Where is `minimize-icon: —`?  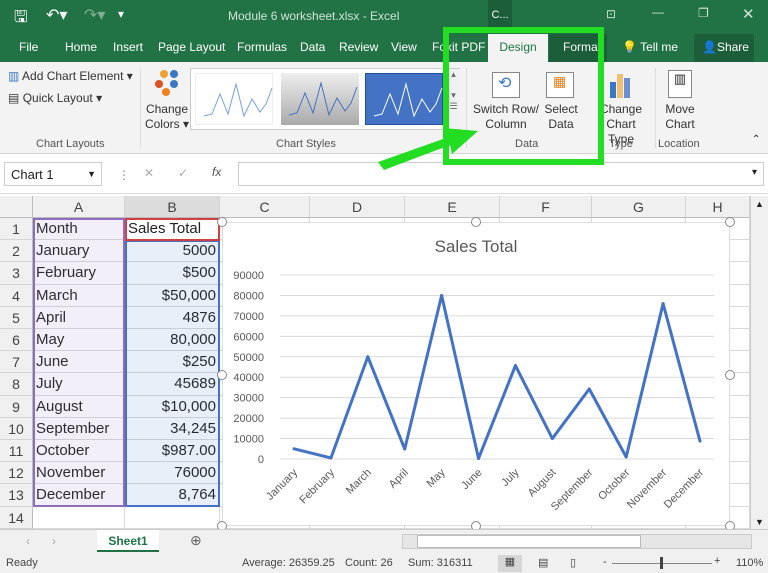
minimize-icon: — is located at coordinates (658, 12).